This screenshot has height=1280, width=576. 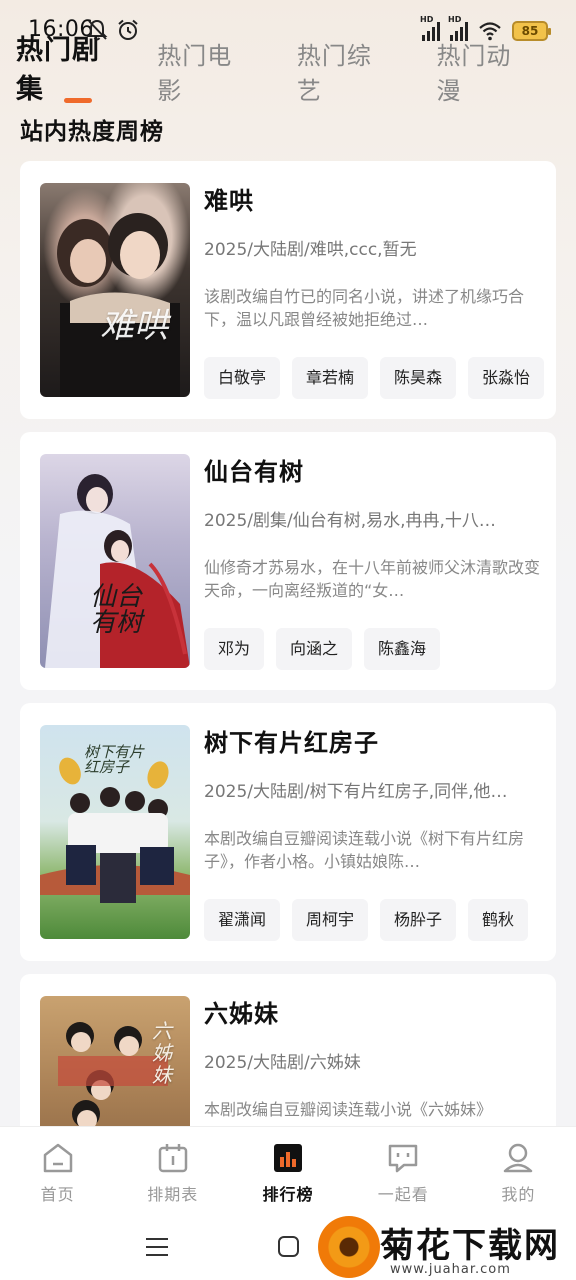 I want to click on ranking-icon, so click(x=288, y=1158).